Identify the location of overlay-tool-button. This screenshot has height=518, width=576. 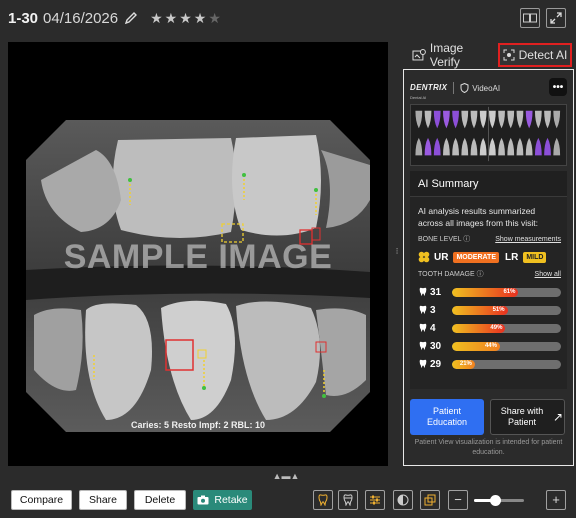
(430, 500).